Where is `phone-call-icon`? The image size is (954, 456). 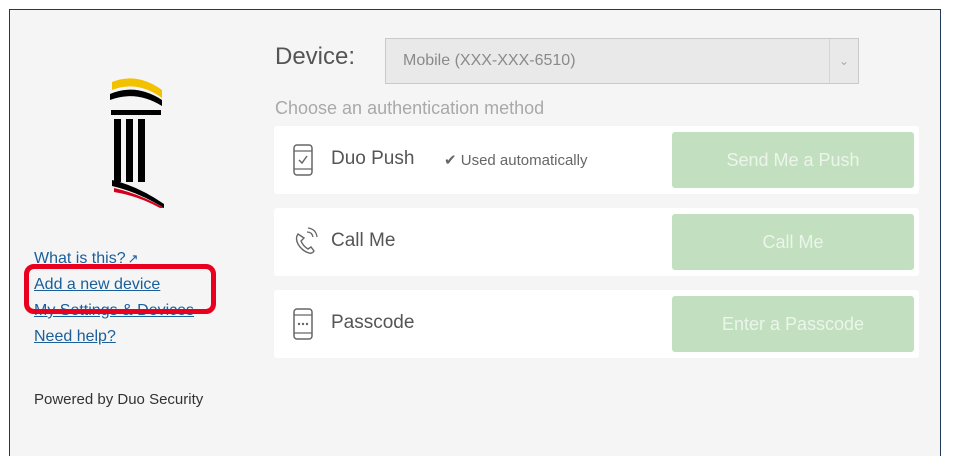 phone-call-icon is located at coordinates (306, 240).